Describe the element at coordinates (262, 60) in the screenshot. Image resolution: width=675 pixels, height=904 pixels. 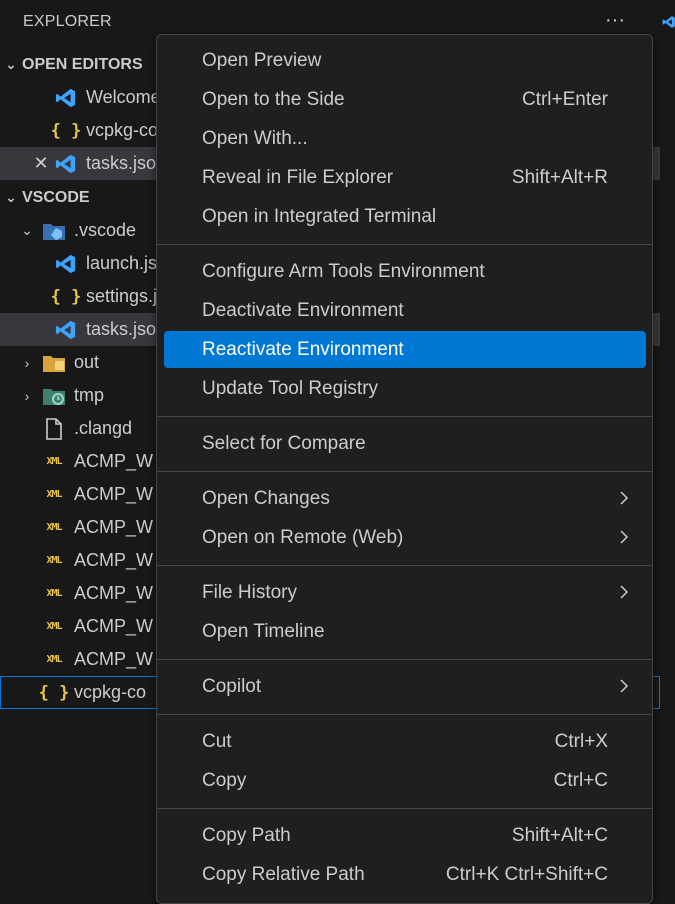
I see `menu-item-label: Open Preview` at that location.